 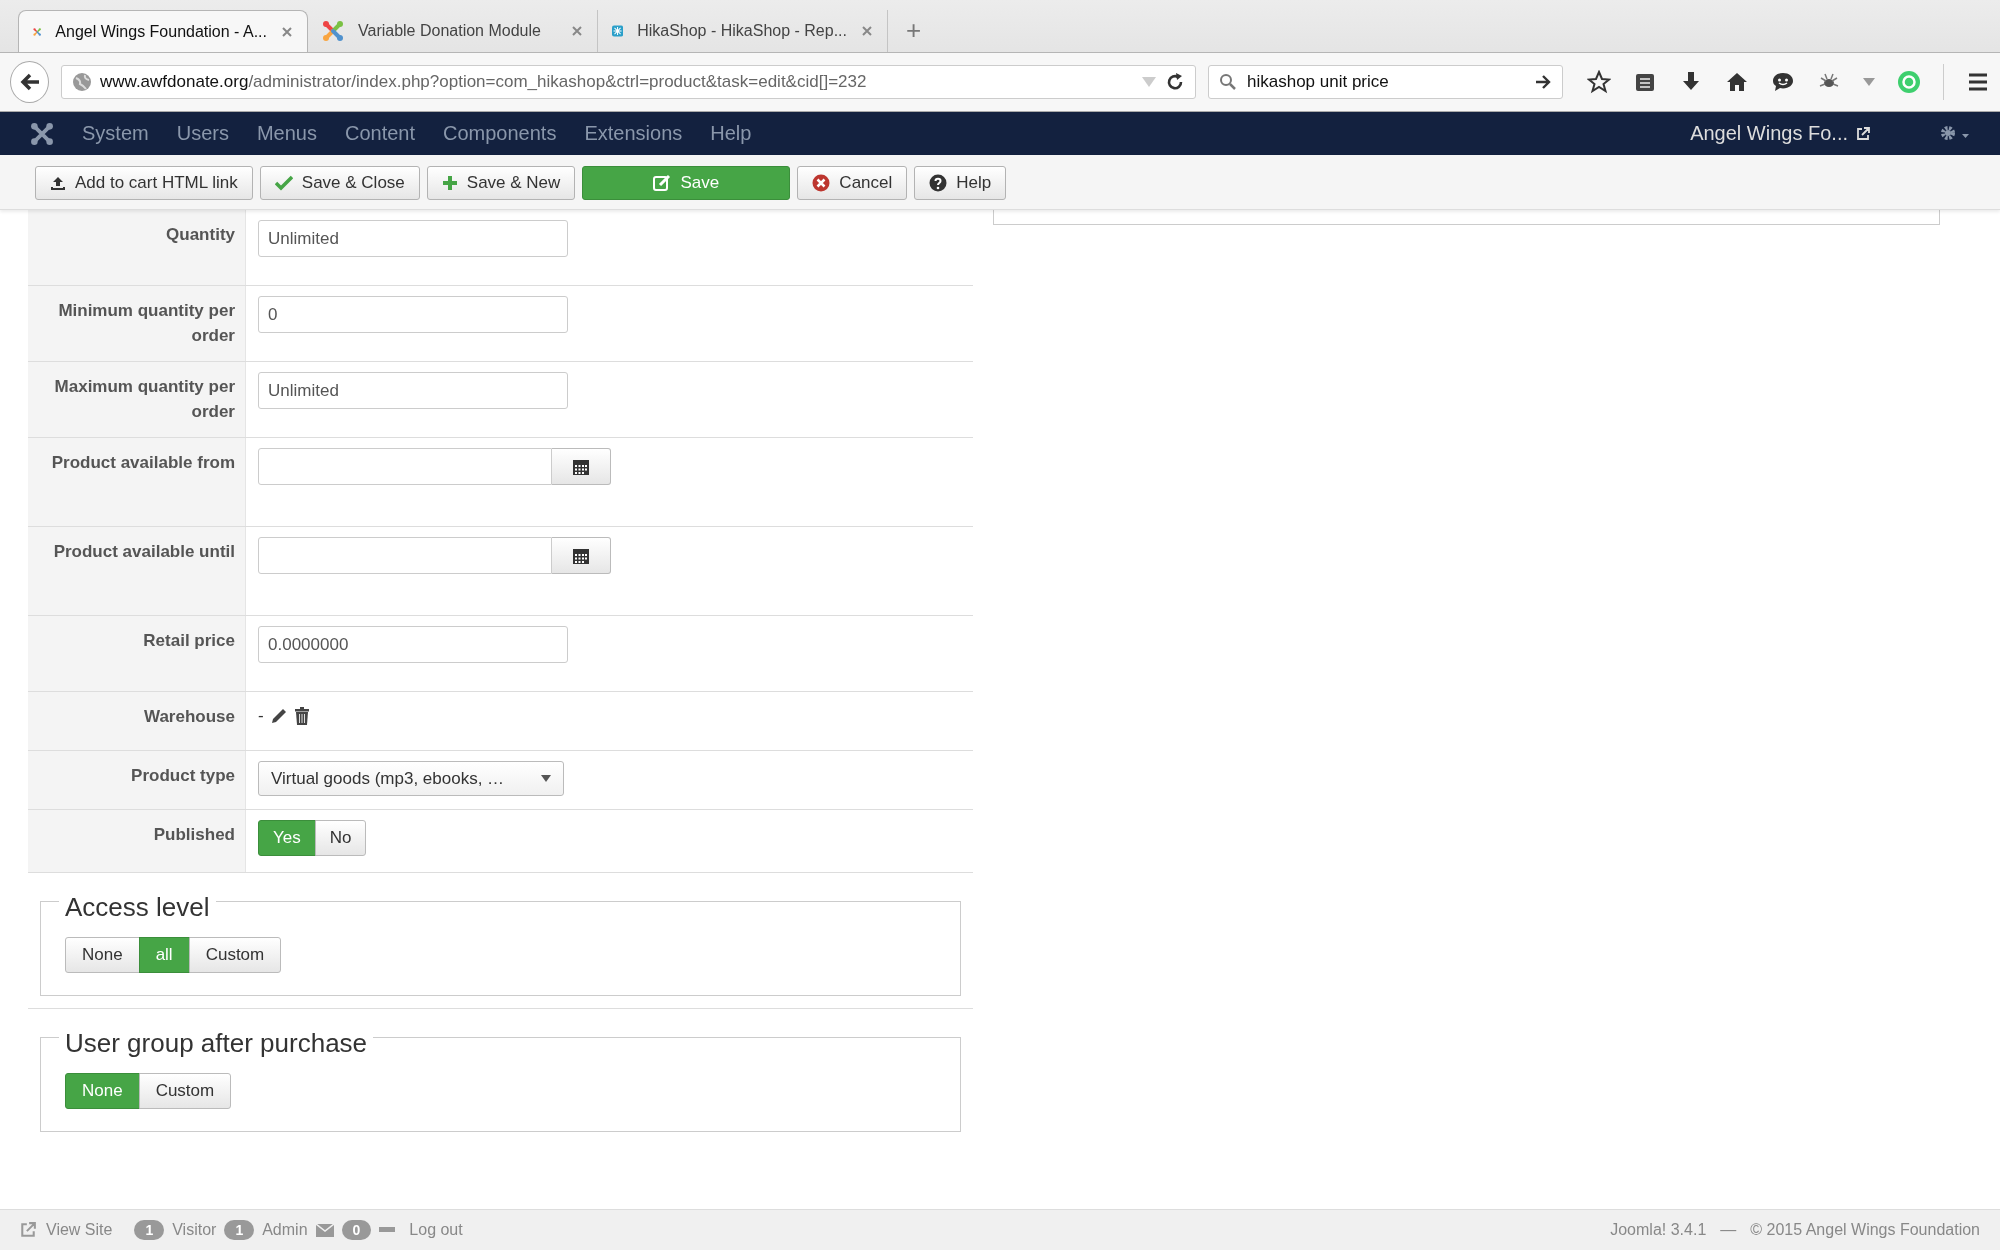 What do you see at coordinates (938, 183) in the screenshot?
I see `help-icon` at bounding box center [938, 183].